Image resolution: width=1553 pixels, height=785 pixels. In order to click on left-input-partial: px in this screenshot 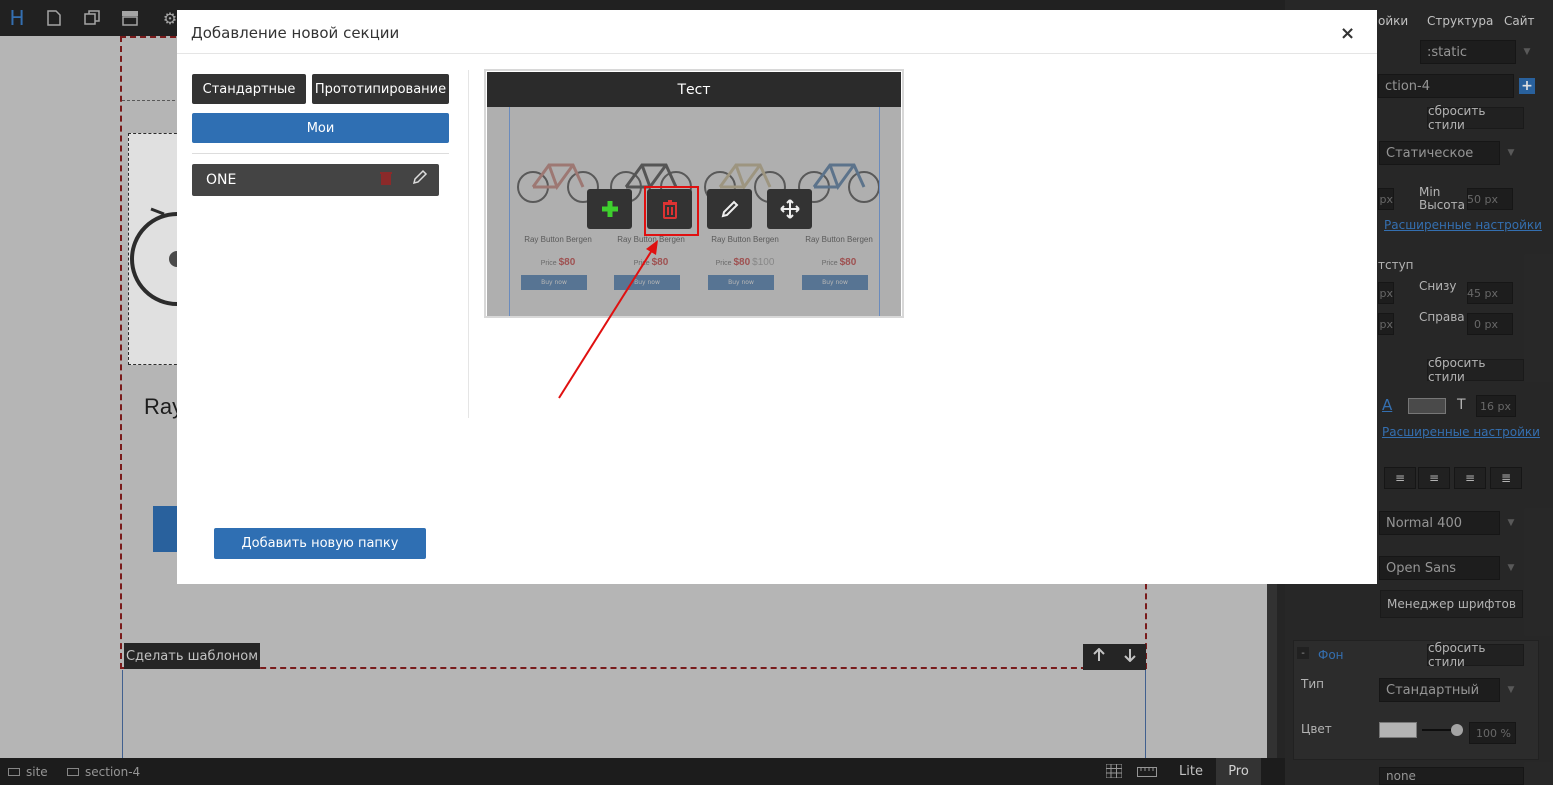, I will do `click(1386, 199)`.